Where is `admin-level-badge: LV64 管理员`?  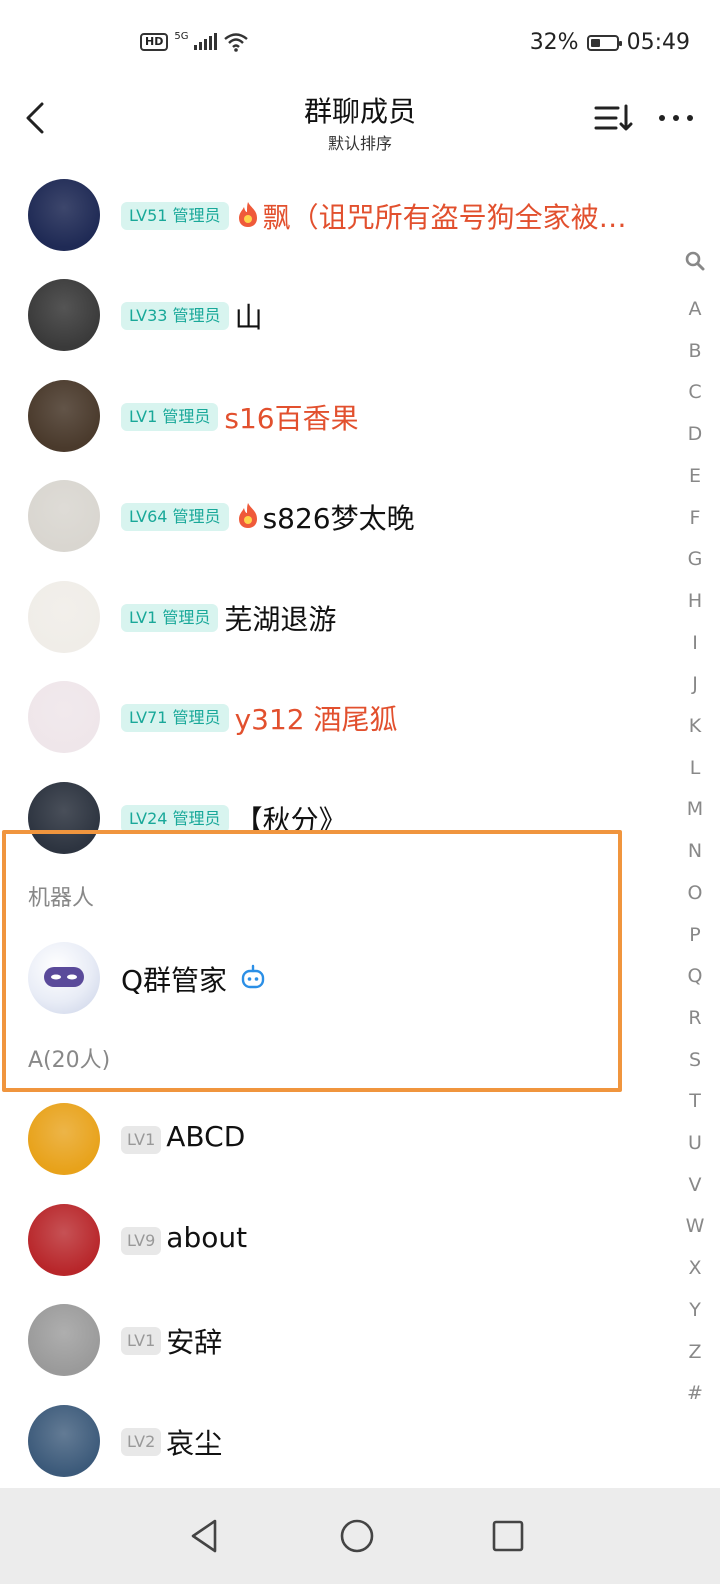 admin-level-badge: LV64 管理员 is located at coordinates (175, 517).